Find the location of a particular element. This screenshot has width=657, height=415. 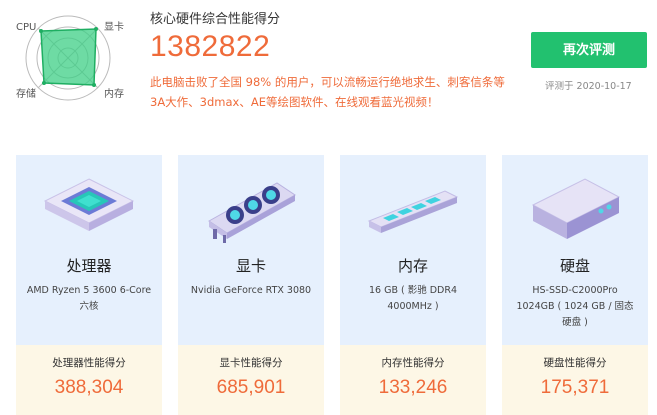

radar-point-disk is located at coordinates (44, 83).